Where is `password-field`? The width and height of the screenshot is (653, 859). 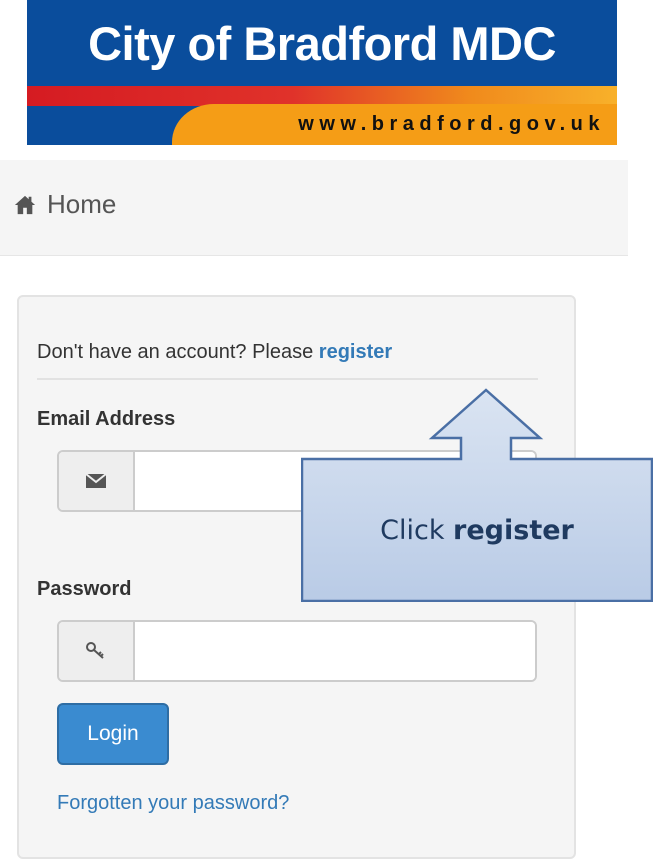 password-field is located at coordinates (335, 651).